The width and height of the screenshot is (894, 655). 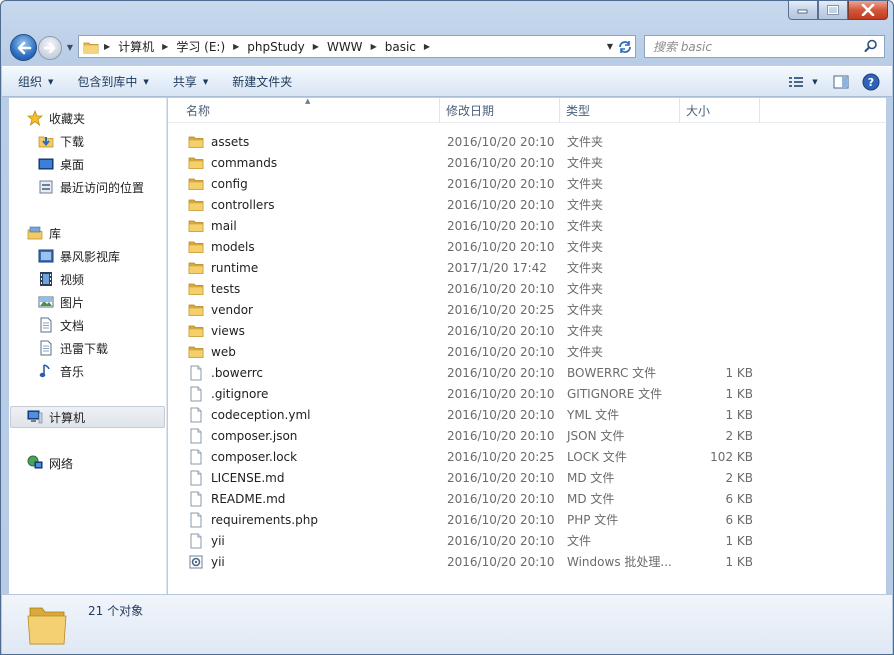 What do you see at coordinates (841, 82) in the screenshot?
I see `preview-pane-button` at bounding box center [841, 82].